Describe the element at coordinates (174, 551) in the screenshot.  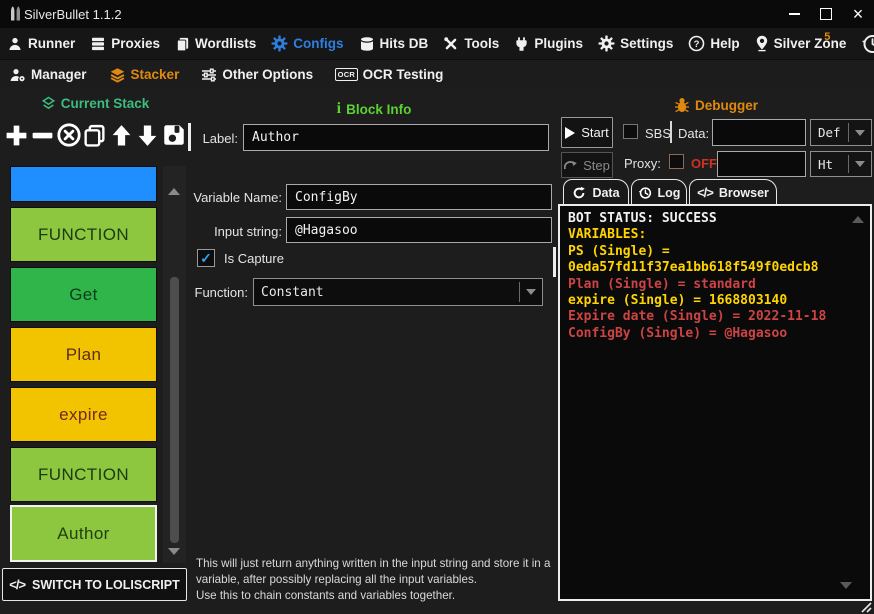
I see `scroll-down-button` at that location.